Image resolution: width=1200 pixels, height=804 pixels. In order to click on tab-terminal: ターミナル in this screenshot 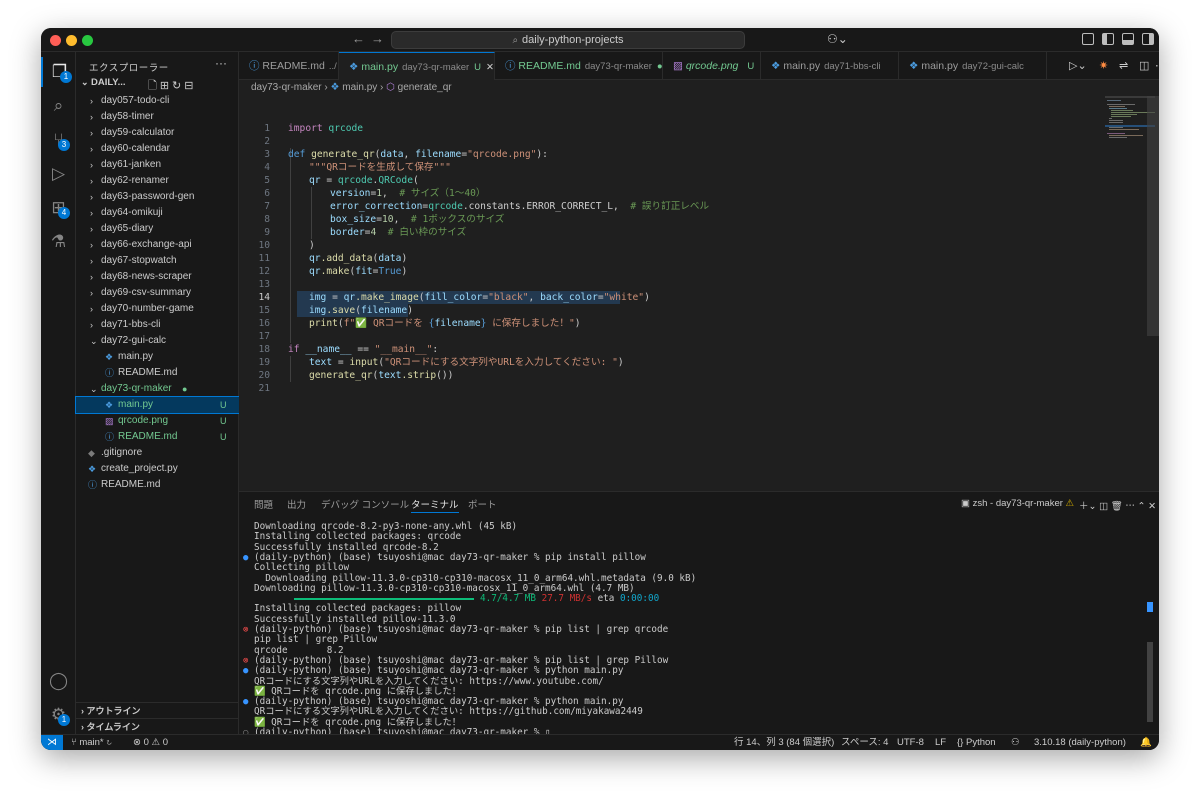, I will do `click(435, 505)`.